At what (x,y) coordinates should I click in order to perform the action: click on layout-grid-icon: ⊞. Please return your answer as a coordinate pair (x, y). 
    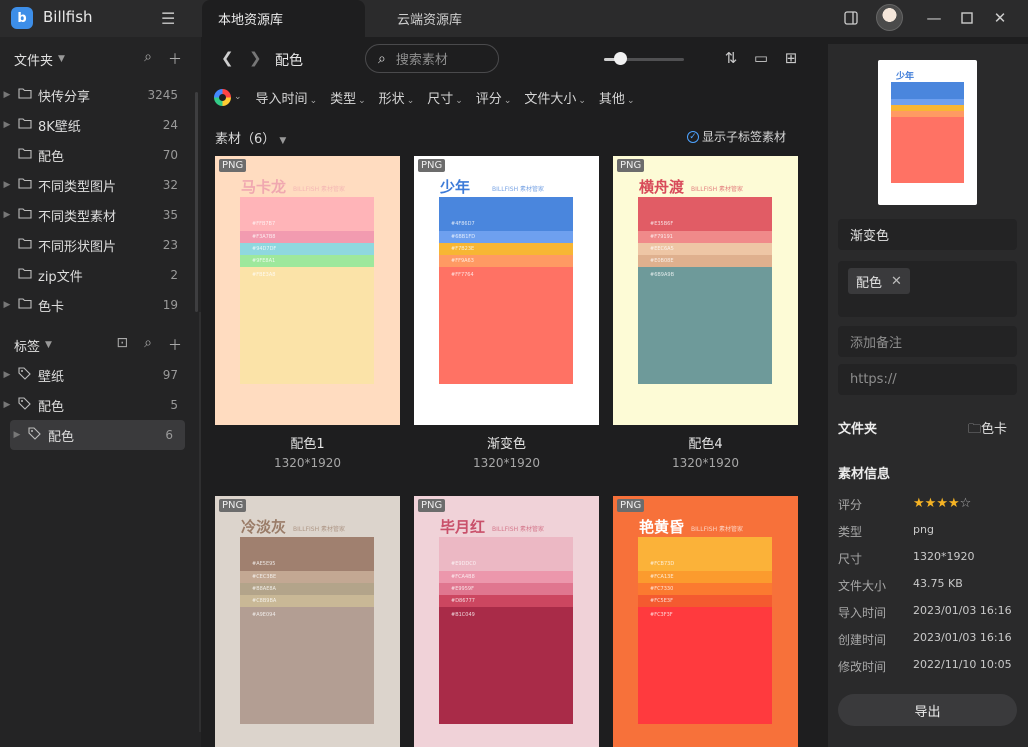
    Looking at the image, I should click on (791, 58).